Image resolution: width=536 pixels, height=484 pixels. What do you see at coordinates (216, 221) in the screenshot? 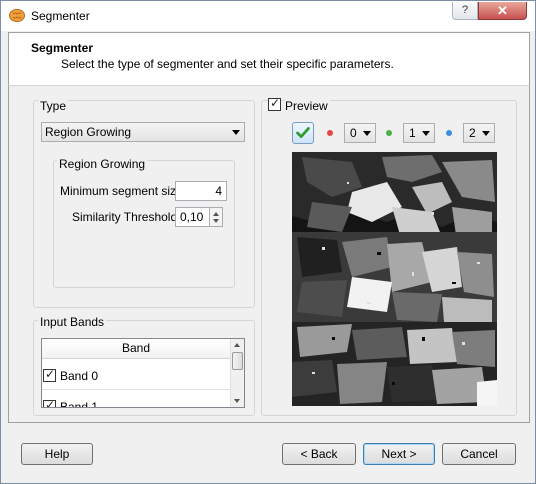
I see `spin-down-icon` at bounding box center [216, 221].